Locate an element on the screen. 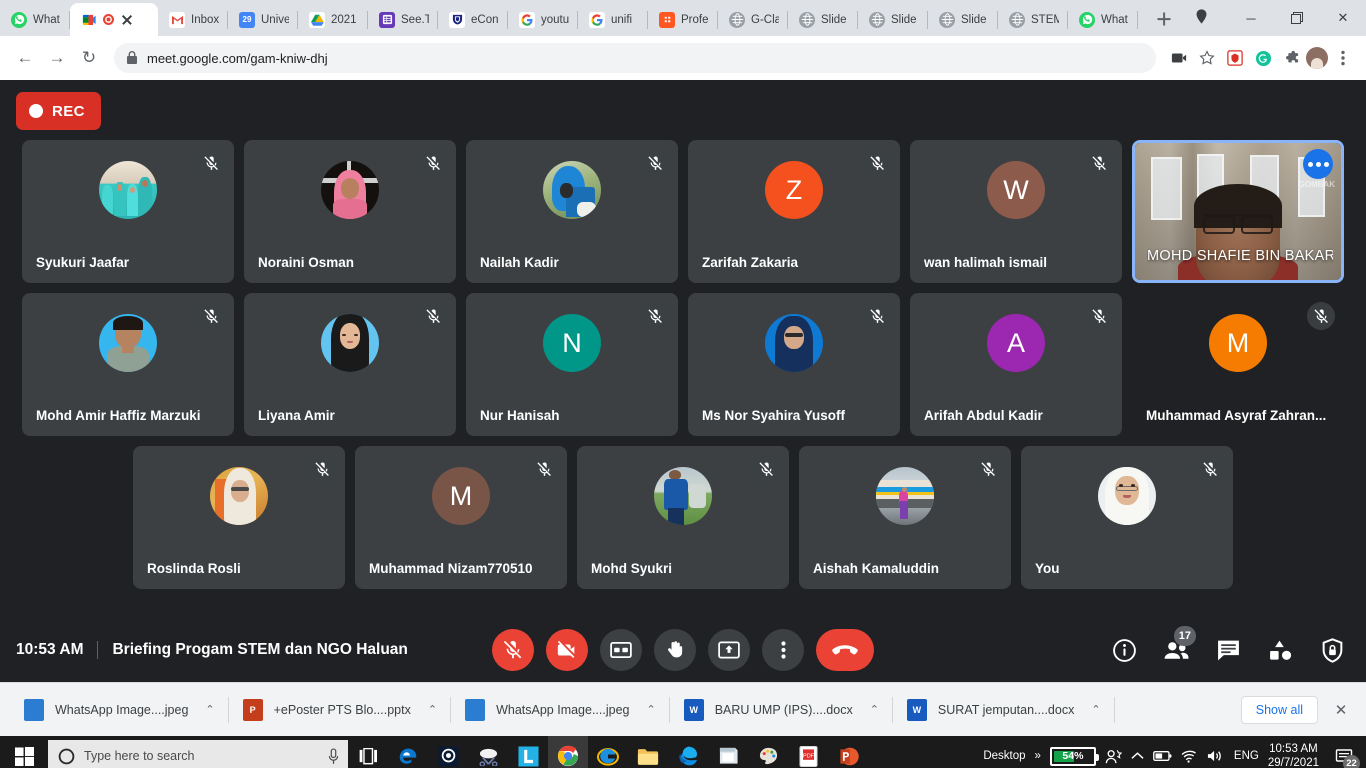  browser-tab-10: G-Cla is located at coordinates (753, 19).